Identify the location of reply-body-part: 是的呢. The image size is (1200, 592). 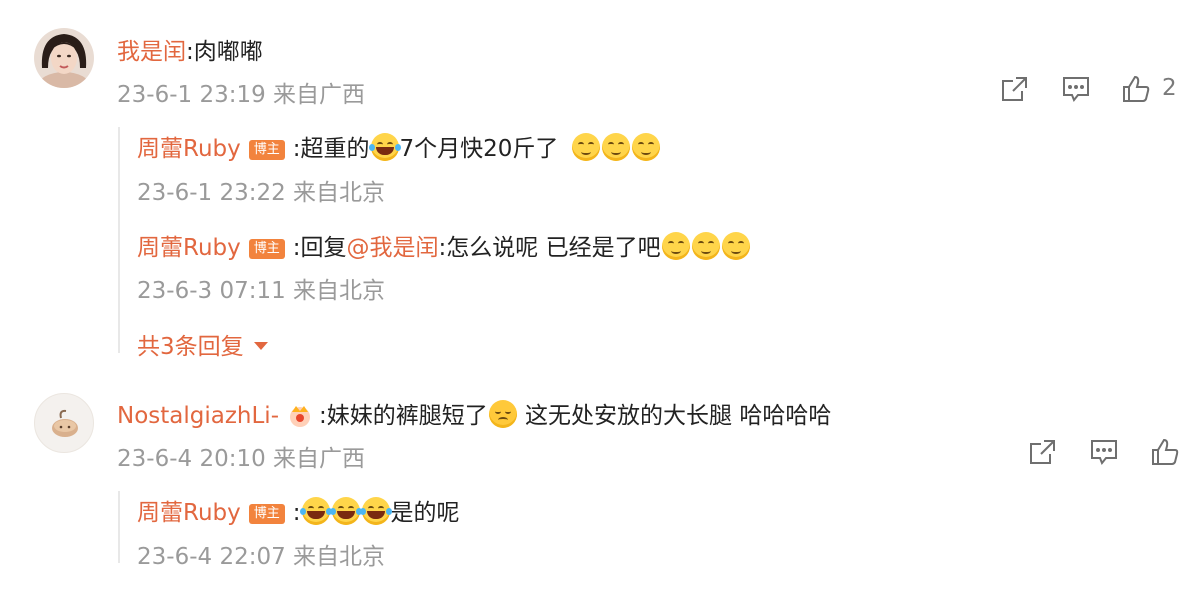
(425, 513).